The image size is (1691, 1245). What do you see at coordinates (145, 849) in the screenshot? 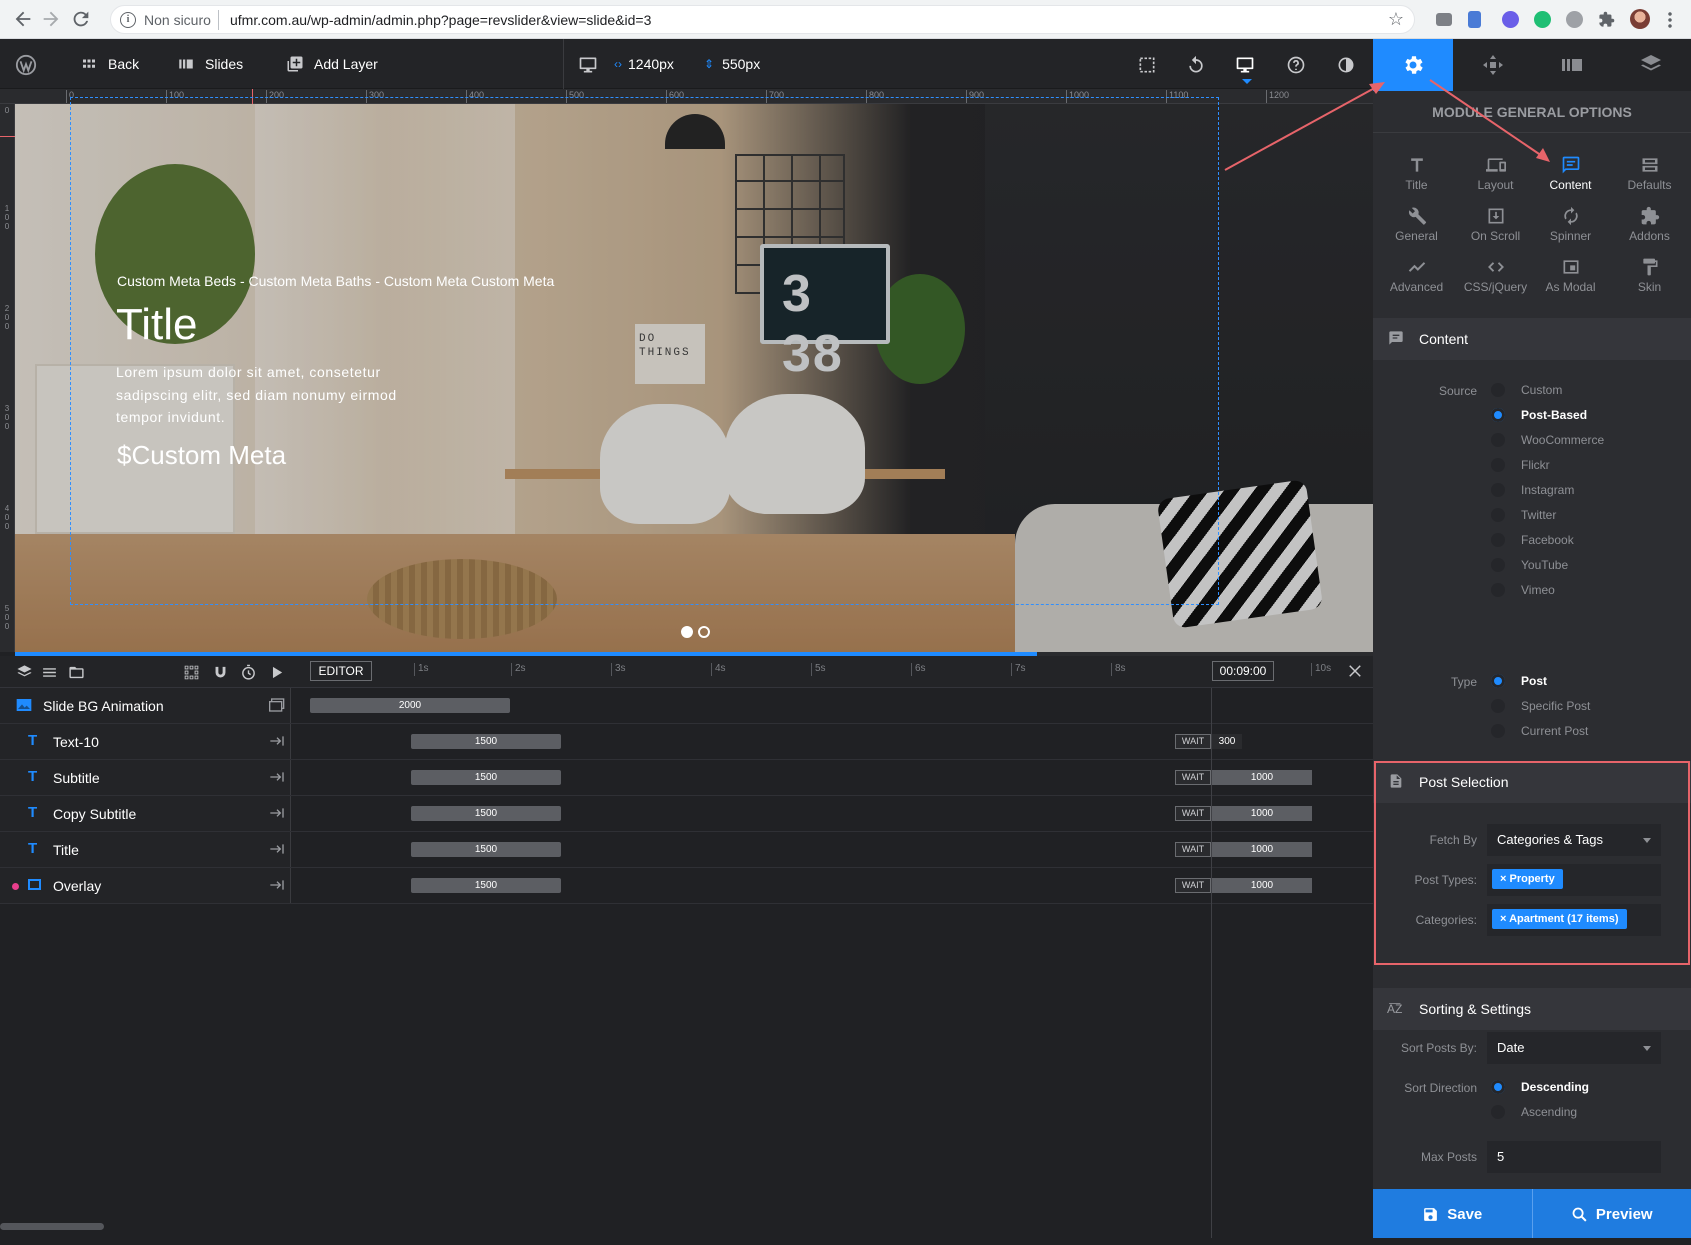
I see `row-label: T Title` at bounding box center [145, 849].